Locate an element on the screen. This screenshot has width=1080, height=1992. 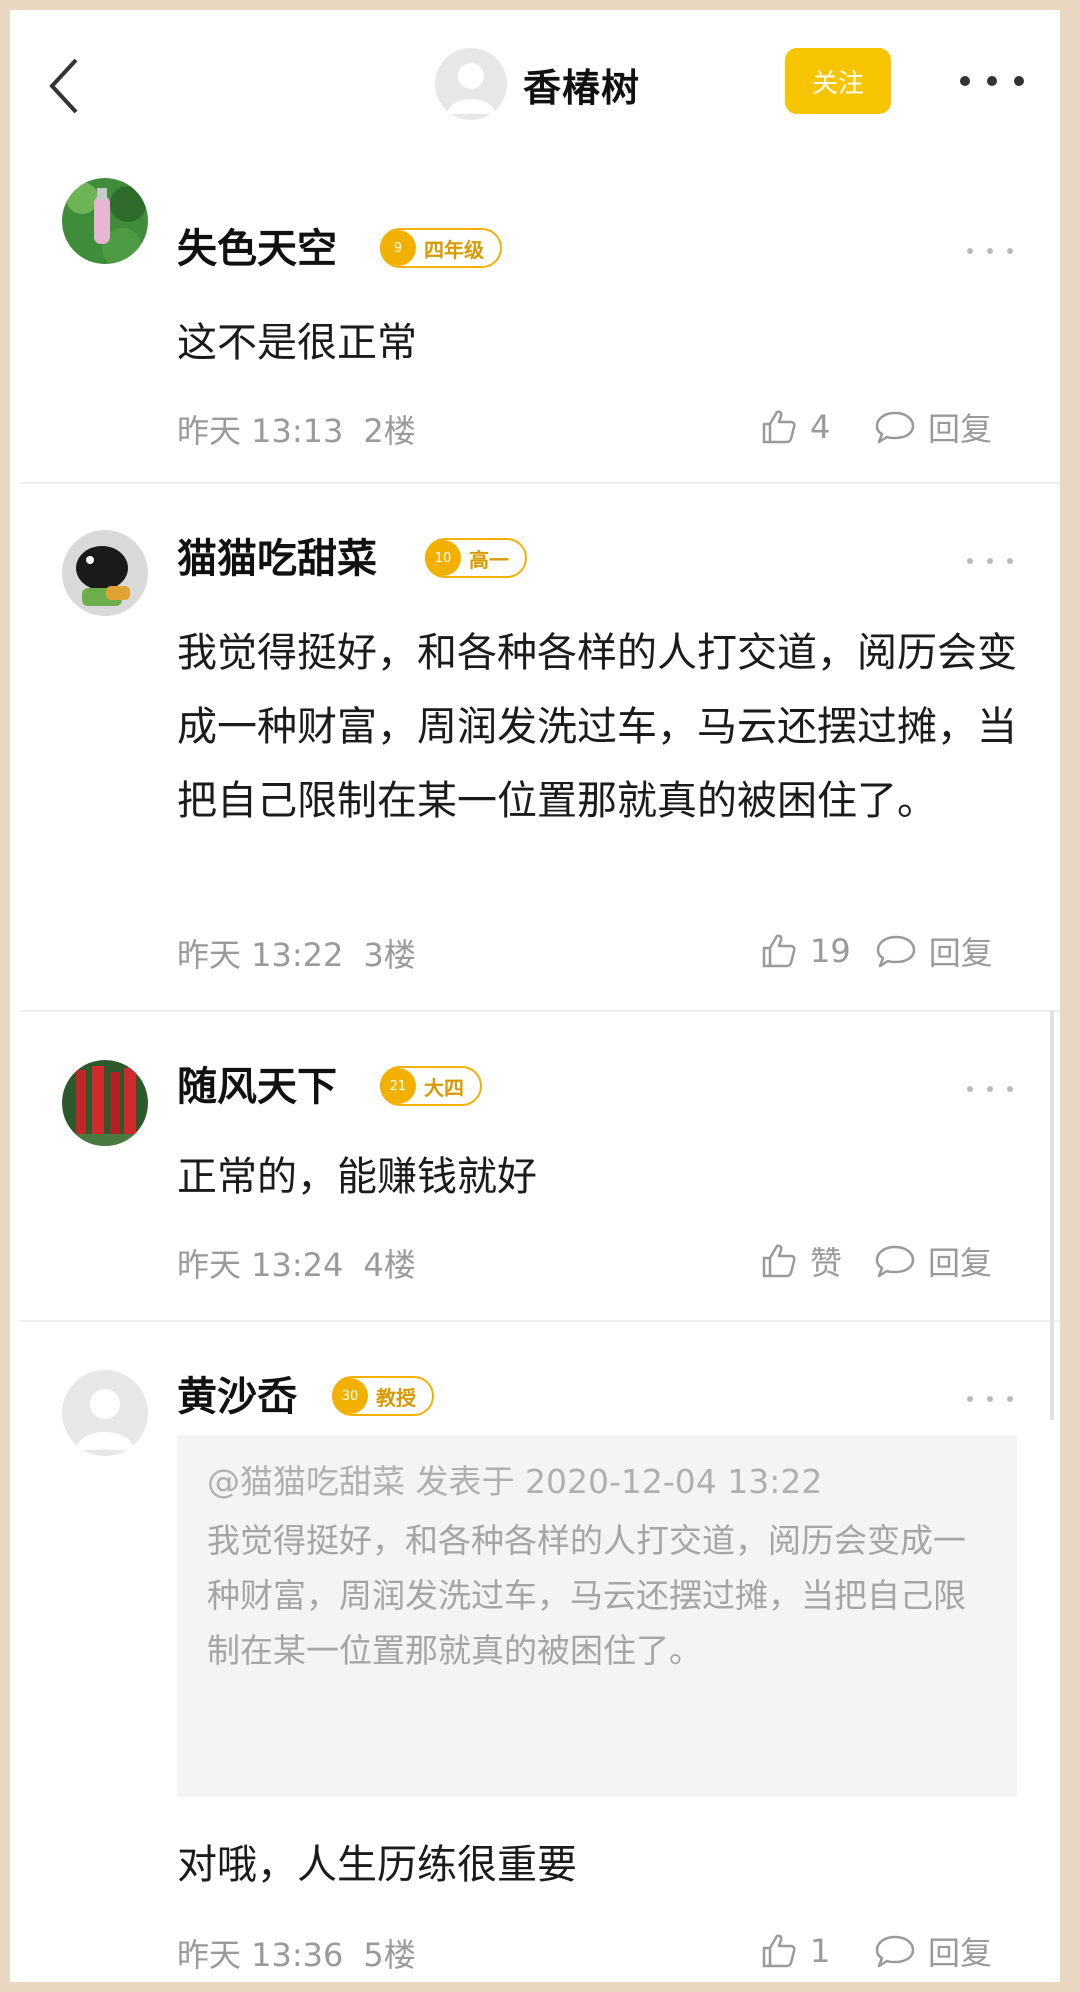
level-label: 教授 is located at coordinates (396, 1397).